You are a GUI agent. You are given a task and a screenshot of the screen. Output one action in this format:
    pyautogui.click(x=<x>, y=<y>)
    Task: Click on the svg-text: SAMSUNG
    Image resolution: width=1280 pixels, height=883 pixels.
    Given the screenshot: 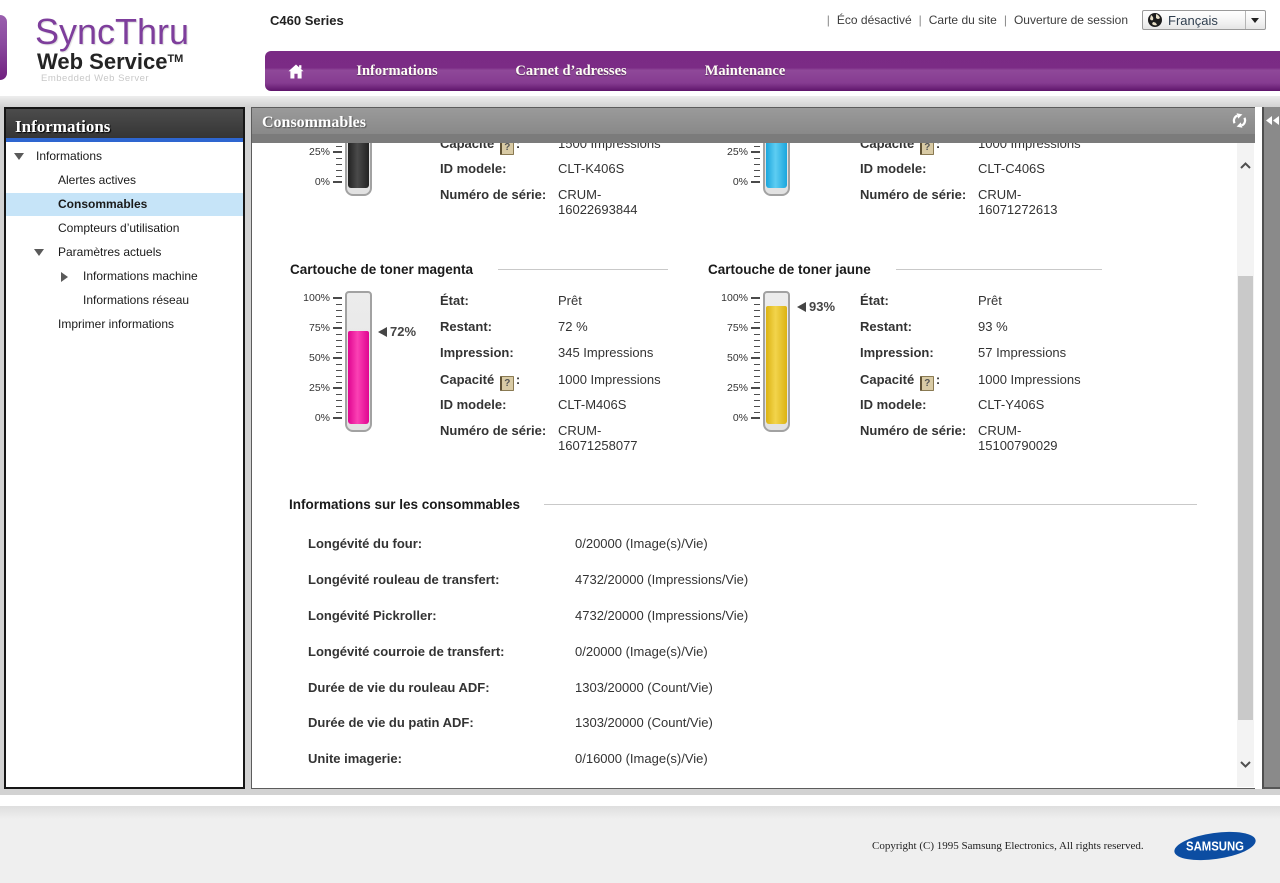 What is the action you would take?
    pyautogui.click(x=1215, y=846)
    